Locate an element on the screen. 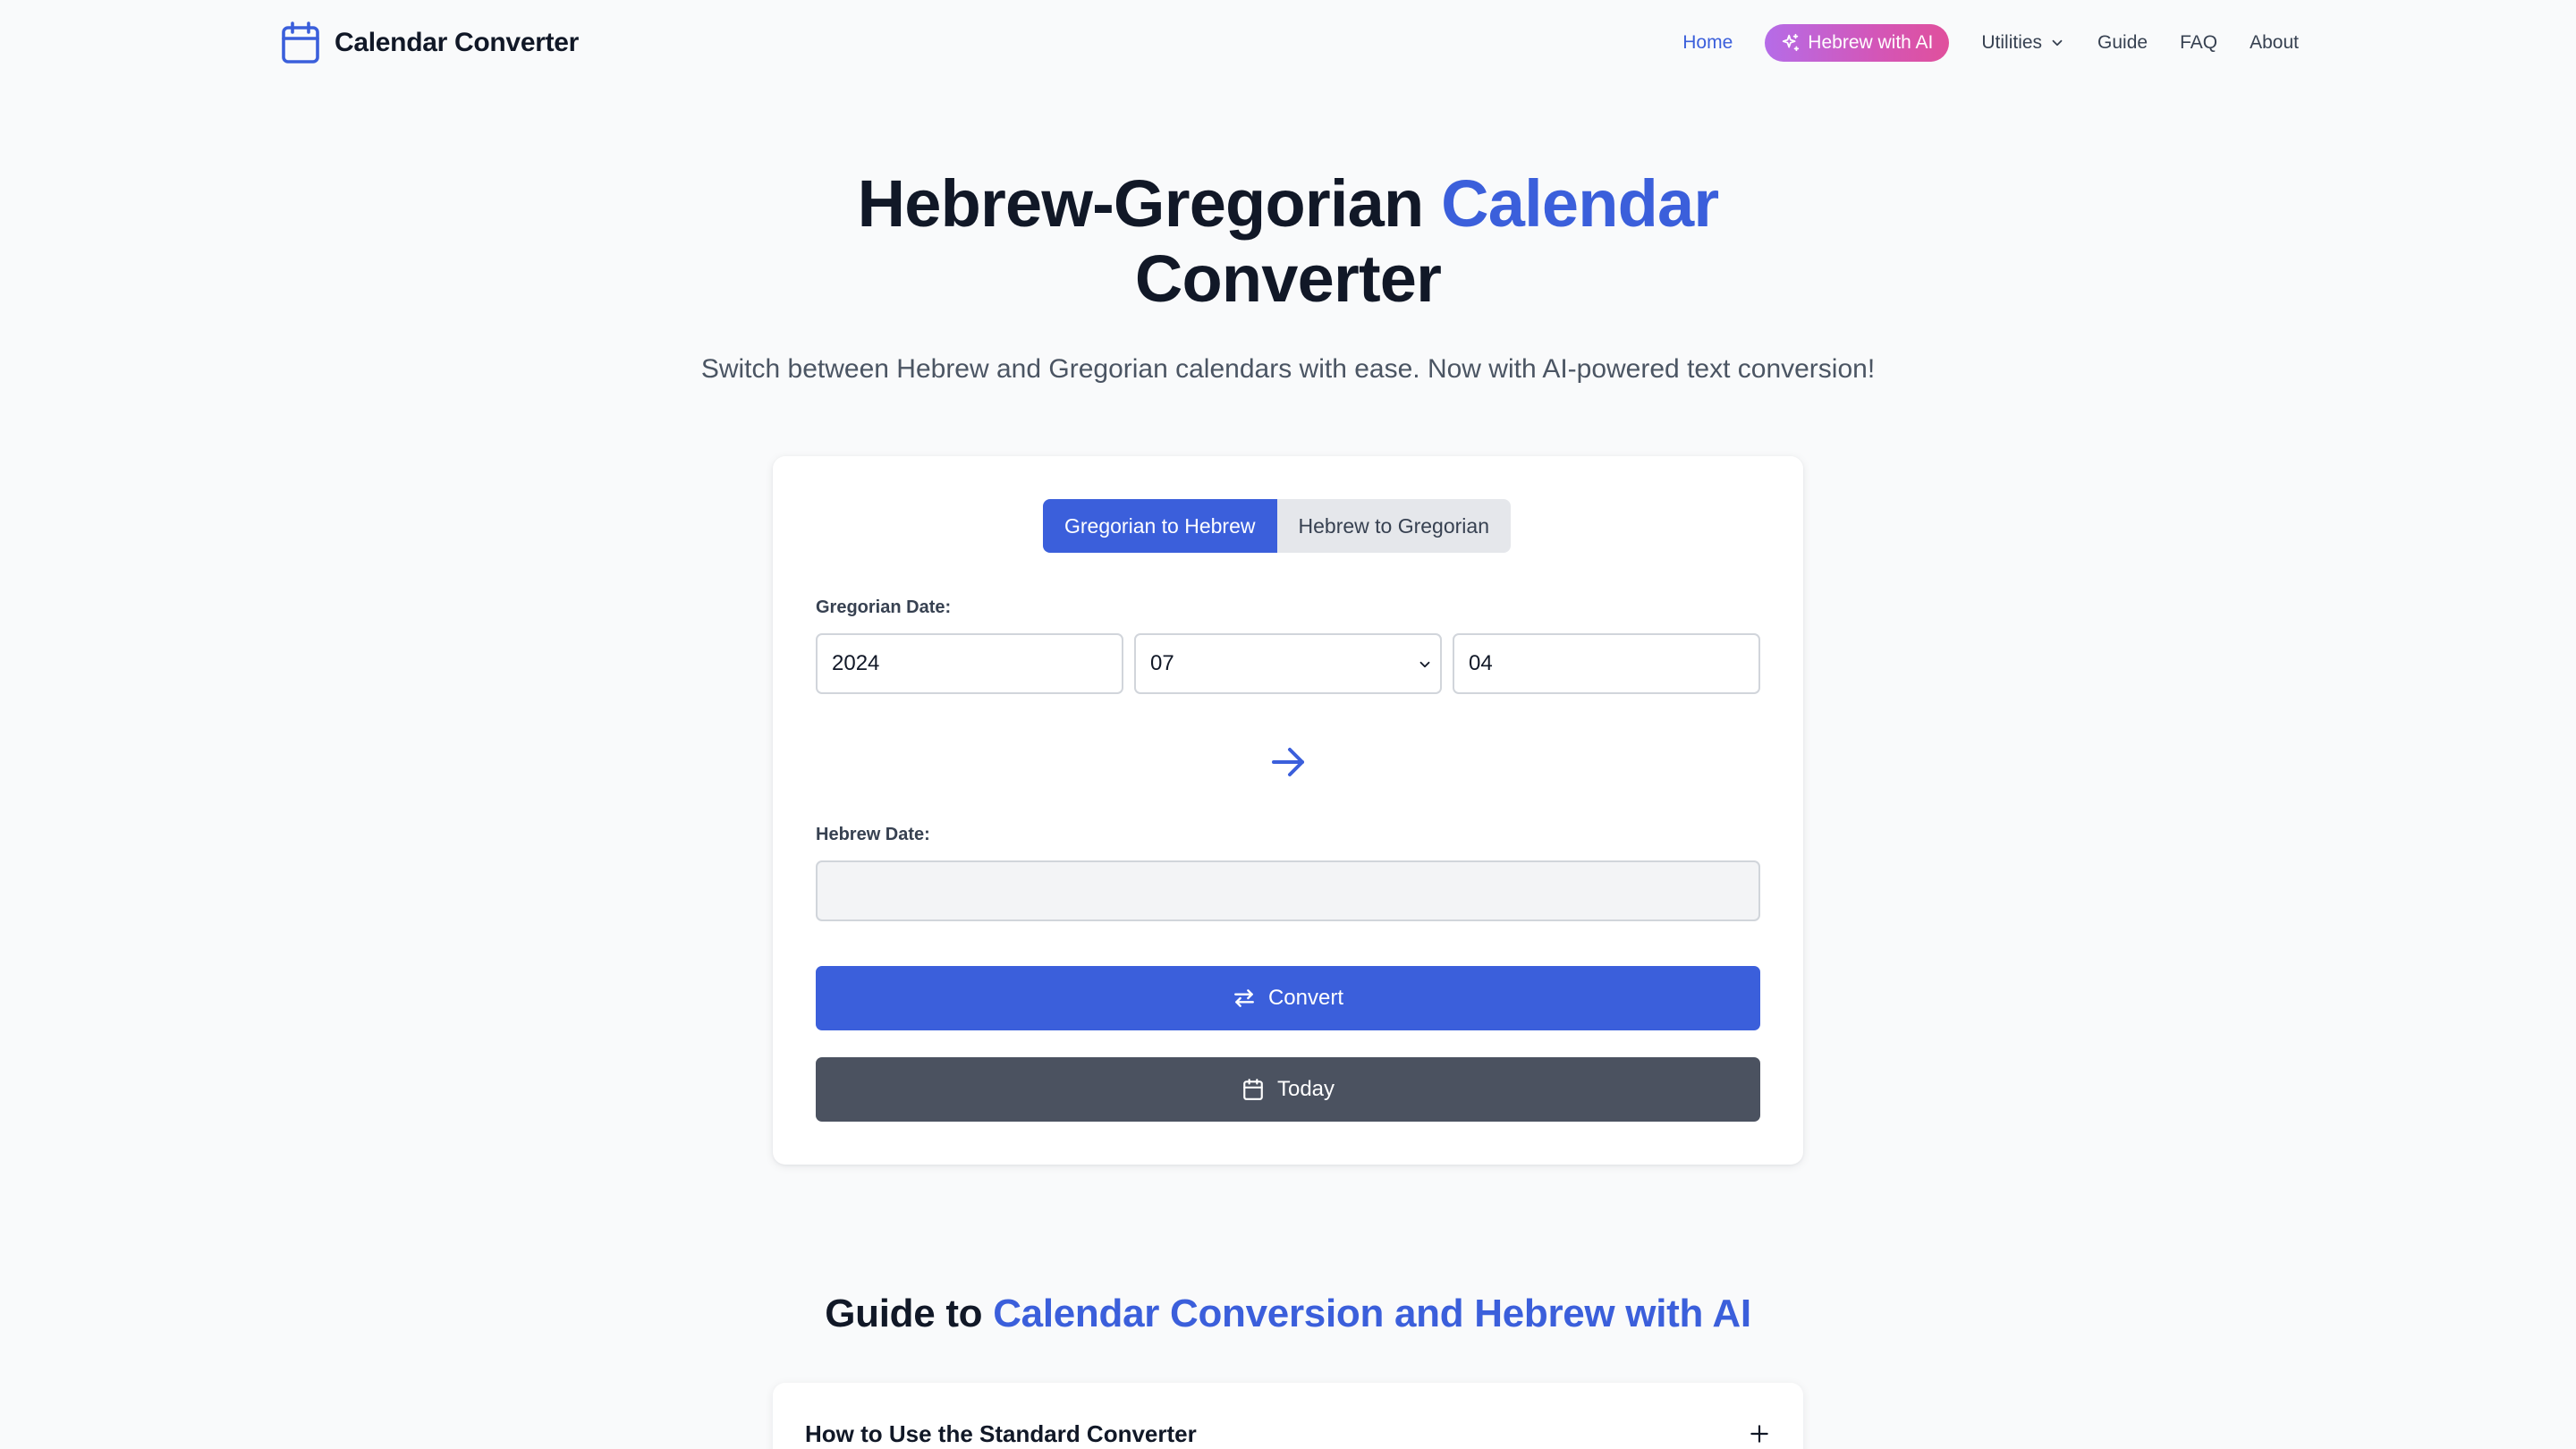  conversion-tabs: Gregorian to Hebrew Hebrew to Gregorian is located at coordinates (1277, 526).